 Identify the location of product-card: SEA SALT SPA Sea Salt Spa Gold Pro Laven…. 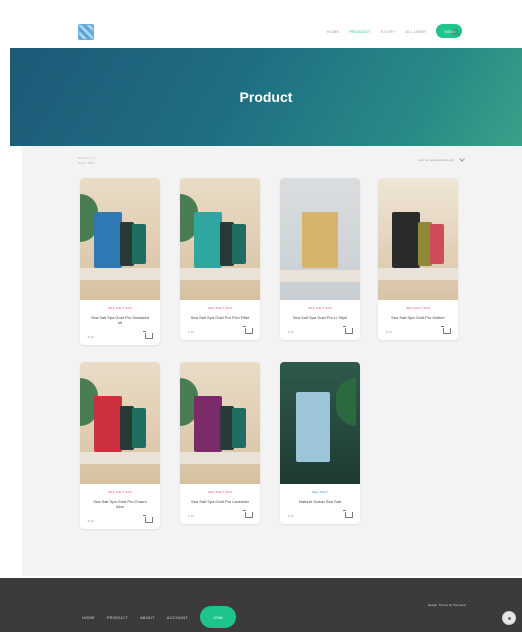
(220, 443).